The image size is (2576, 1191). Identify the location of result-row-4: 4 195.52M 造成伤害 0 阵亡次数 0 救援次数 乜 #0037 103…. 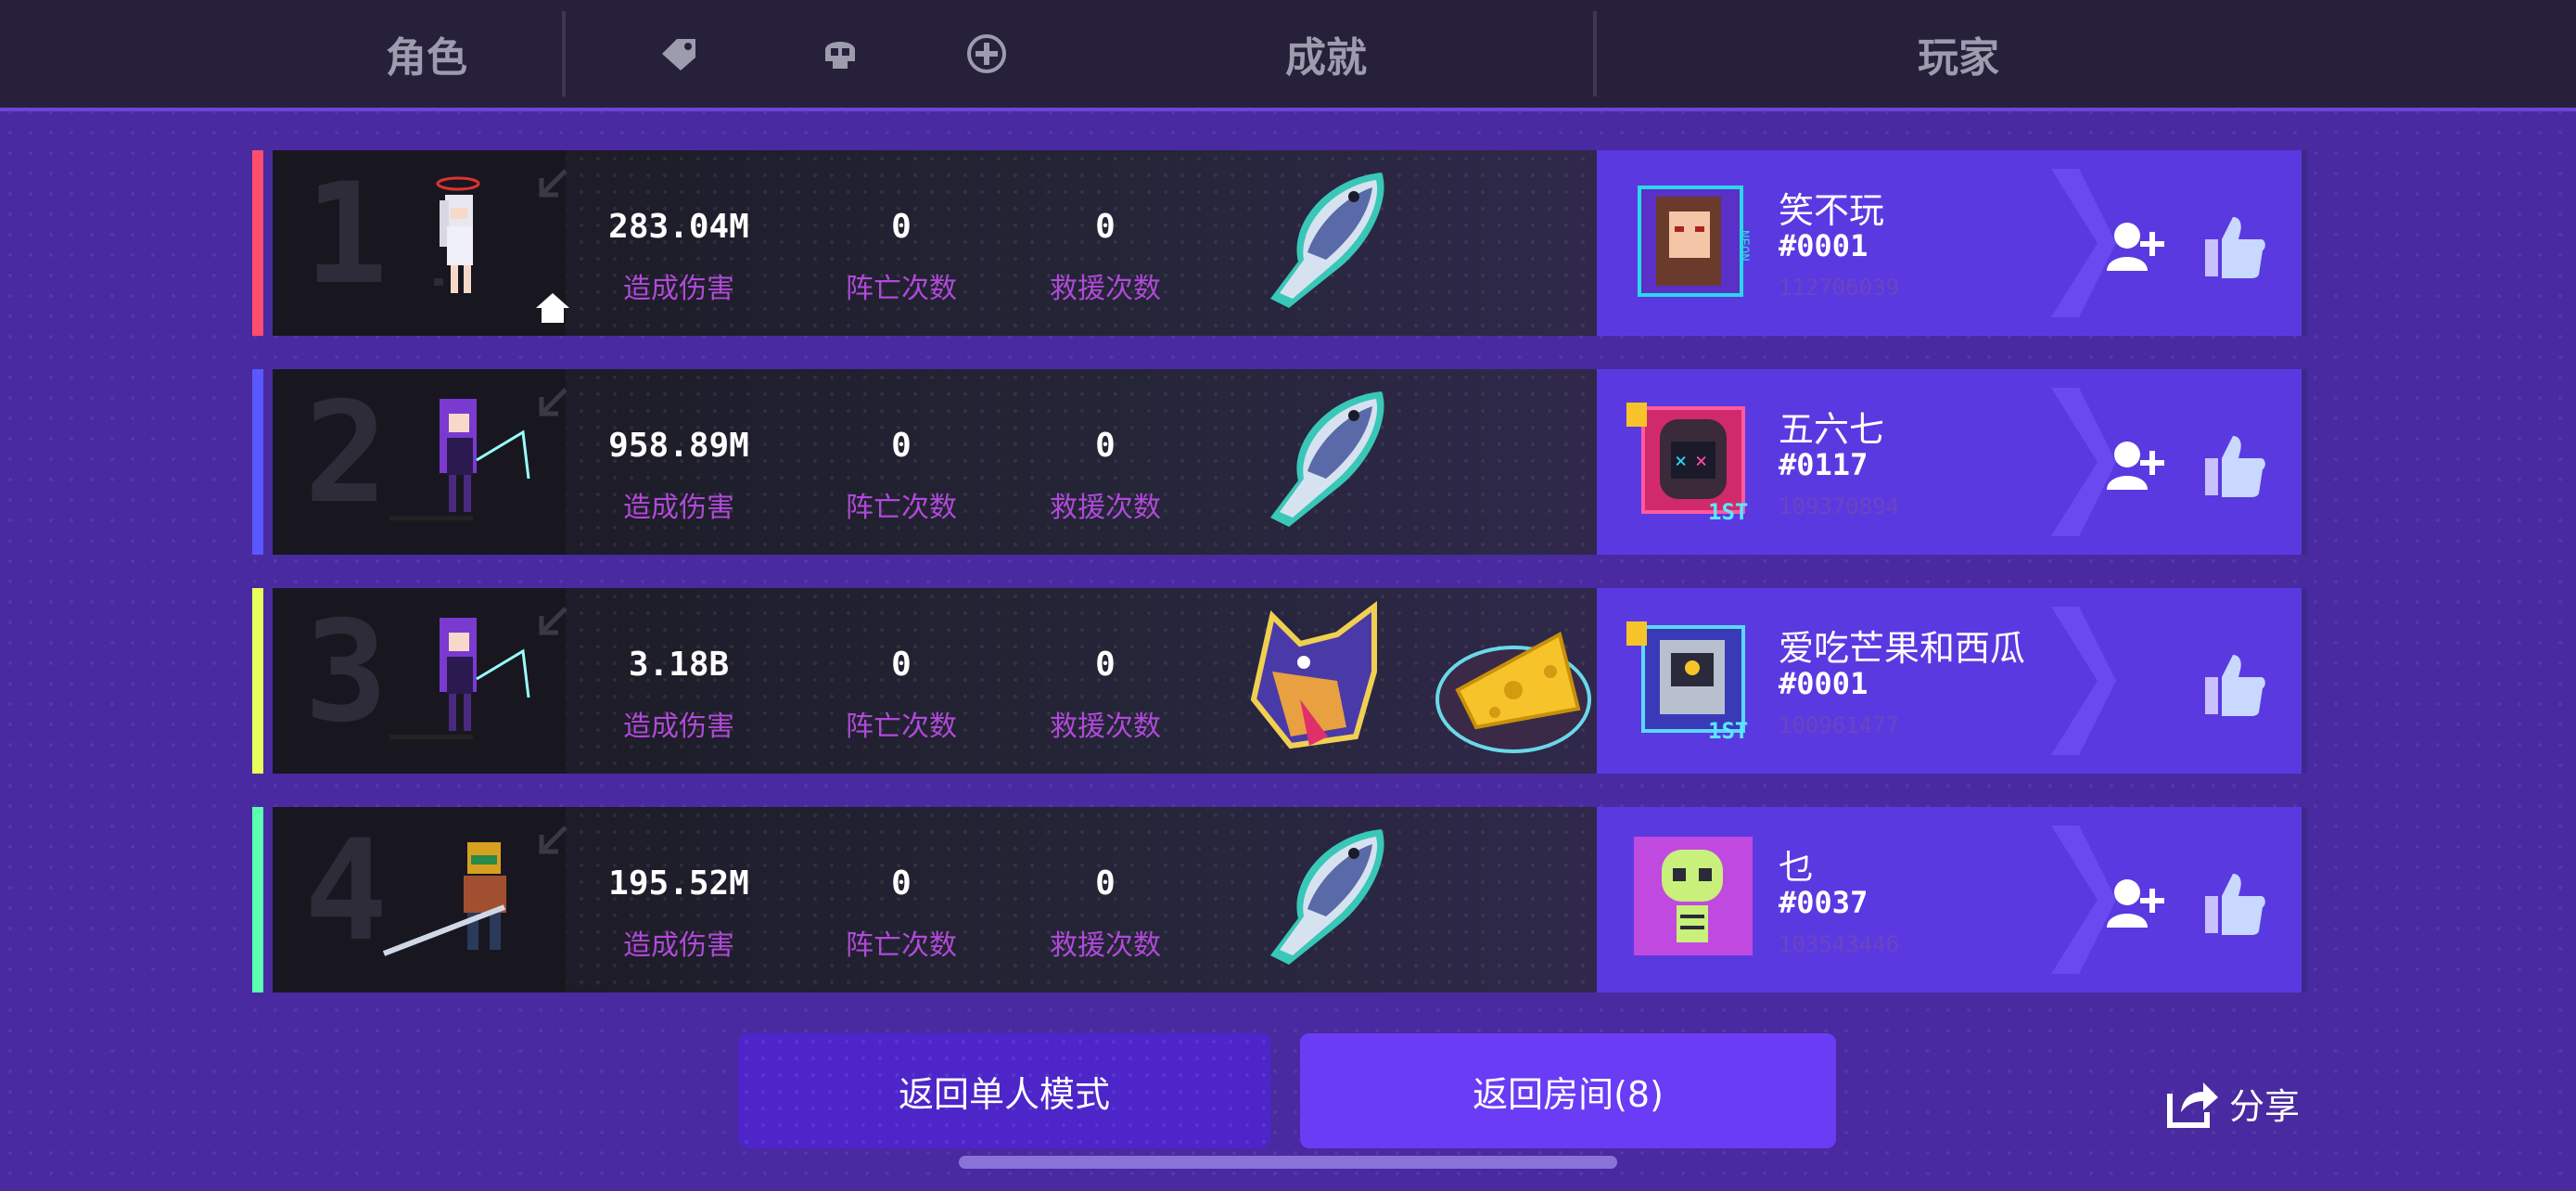
(1285, 899).